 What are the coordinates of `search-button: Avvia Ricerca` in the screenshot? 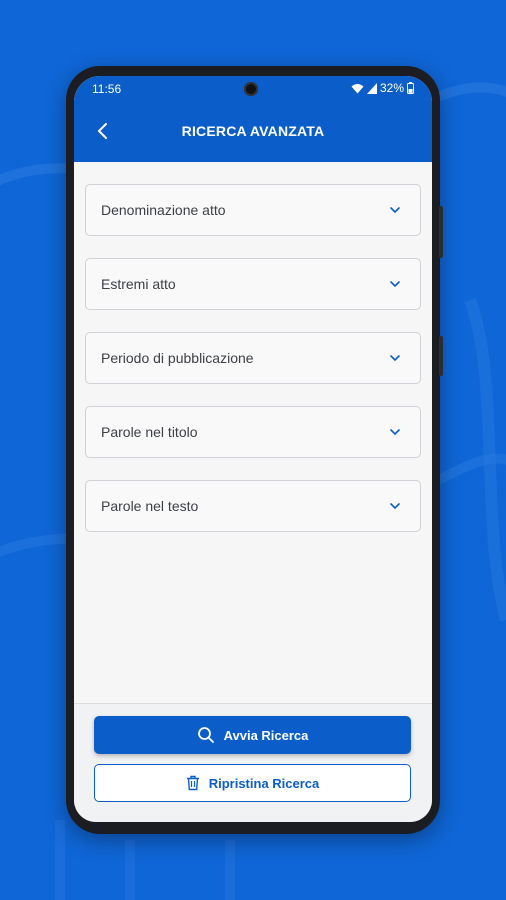 It's located at (252, 735).